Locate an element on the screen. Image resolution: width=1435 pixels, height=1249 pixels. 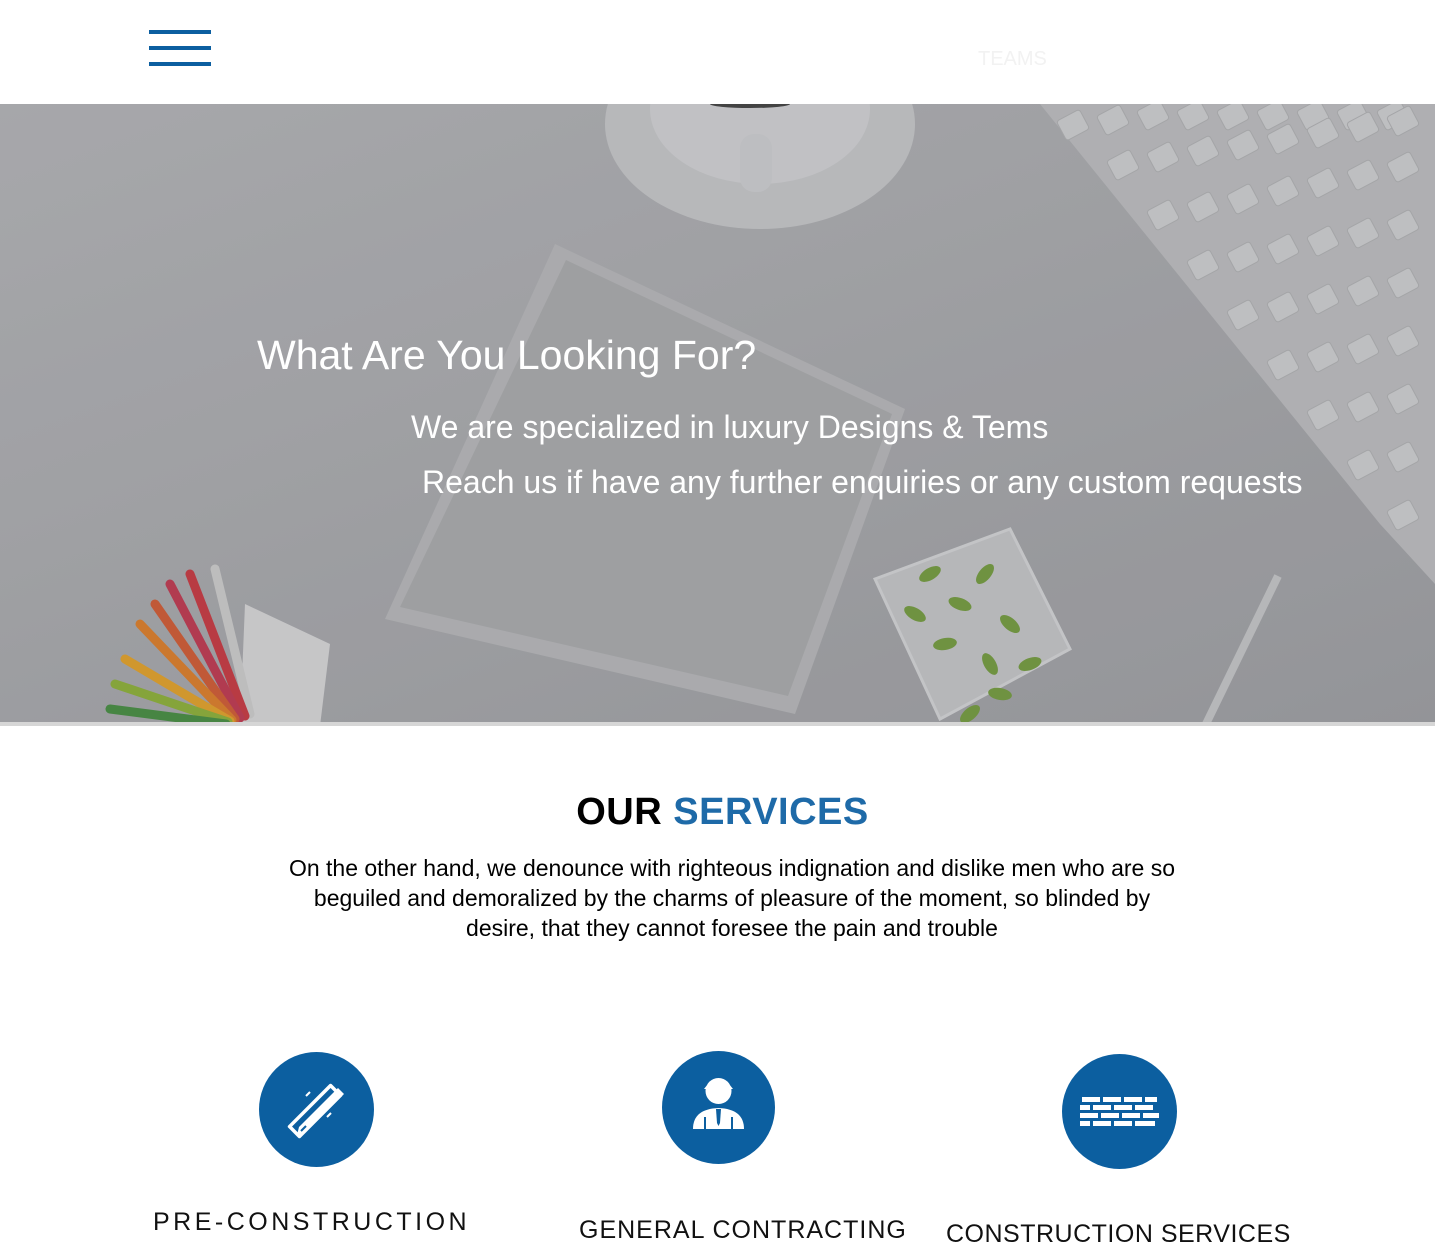
contractor-person-icon is located at coordinates (718, 1103).